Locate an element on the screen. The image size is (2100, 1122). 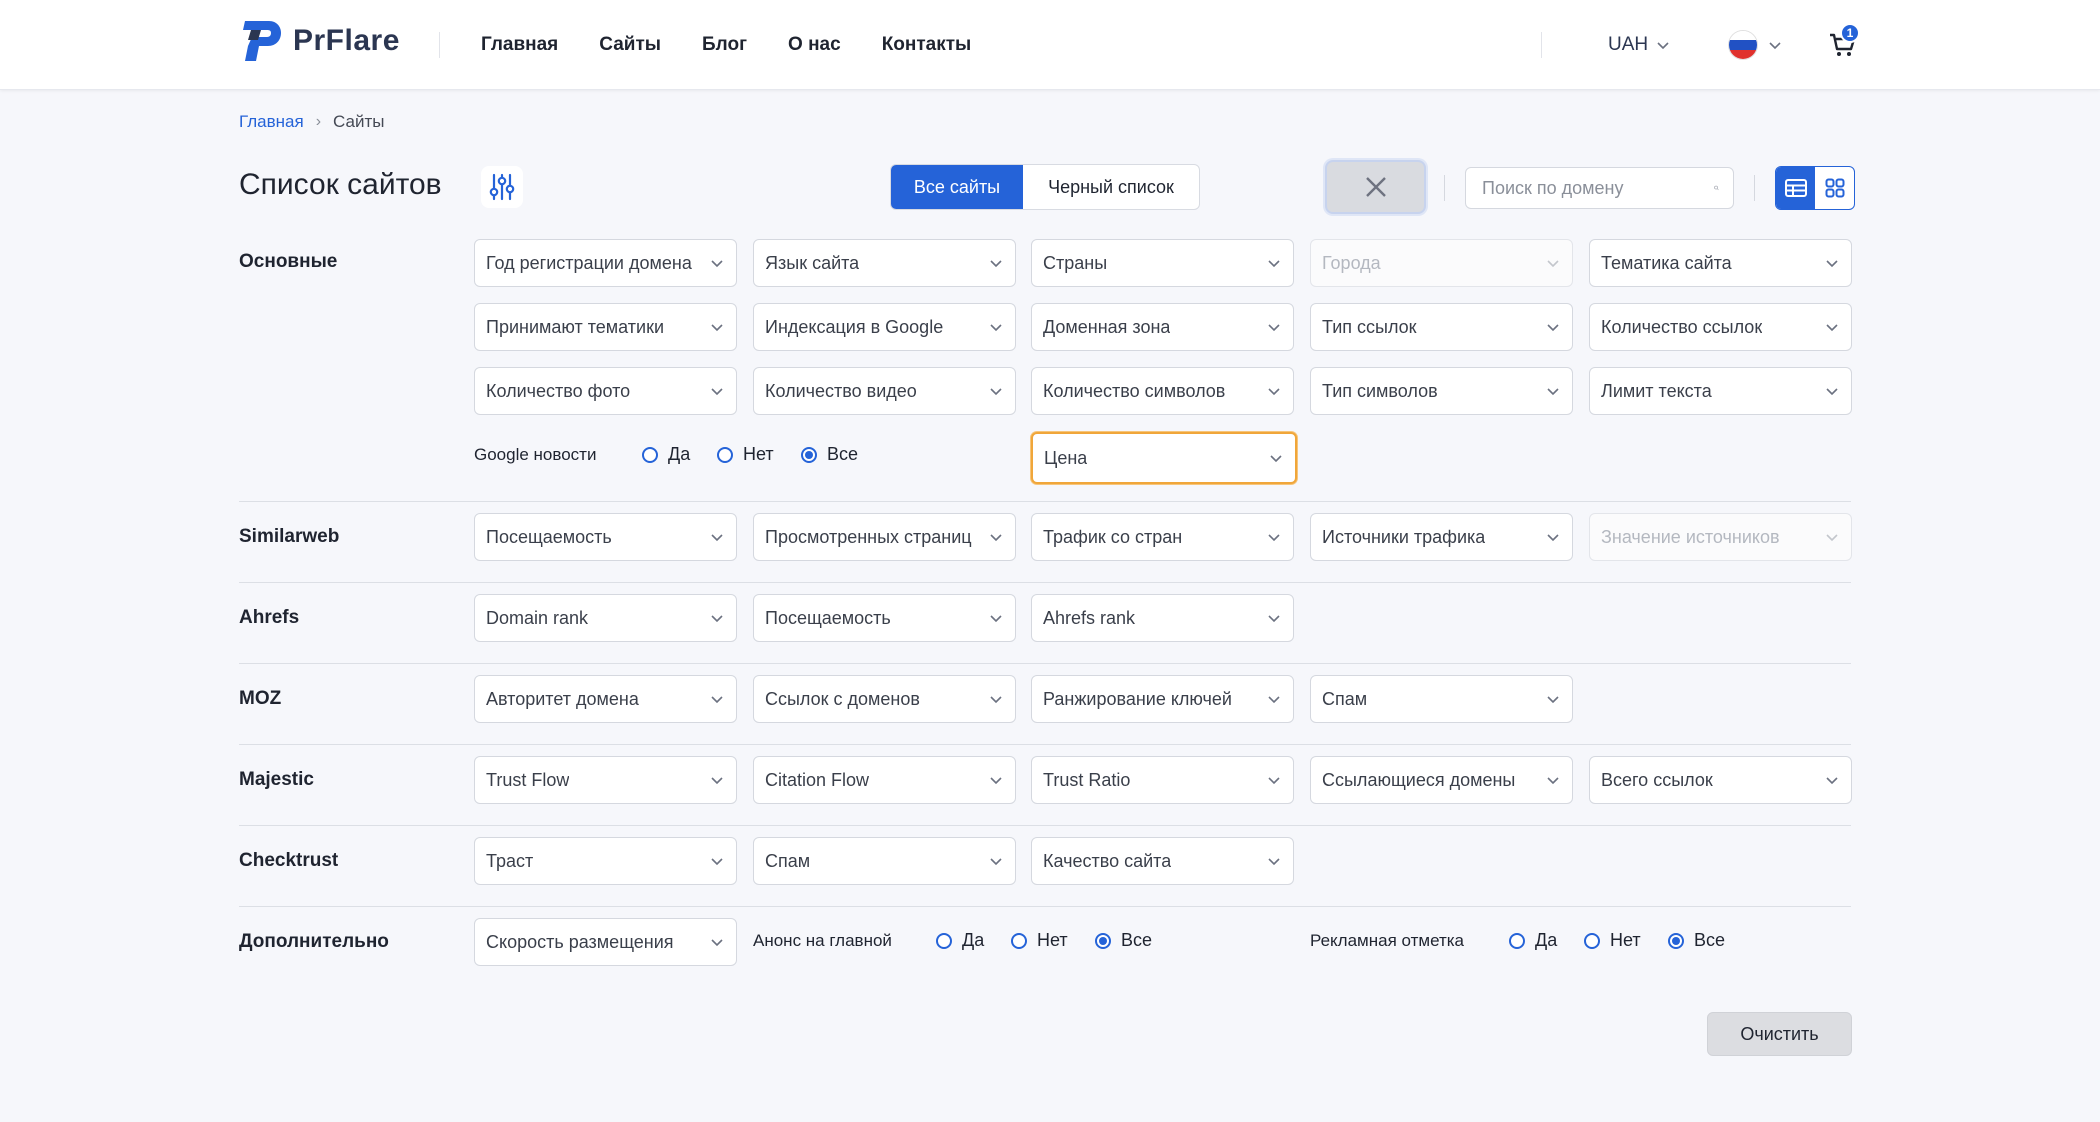
logo: PrFlare is located at coordinates (319, 41).